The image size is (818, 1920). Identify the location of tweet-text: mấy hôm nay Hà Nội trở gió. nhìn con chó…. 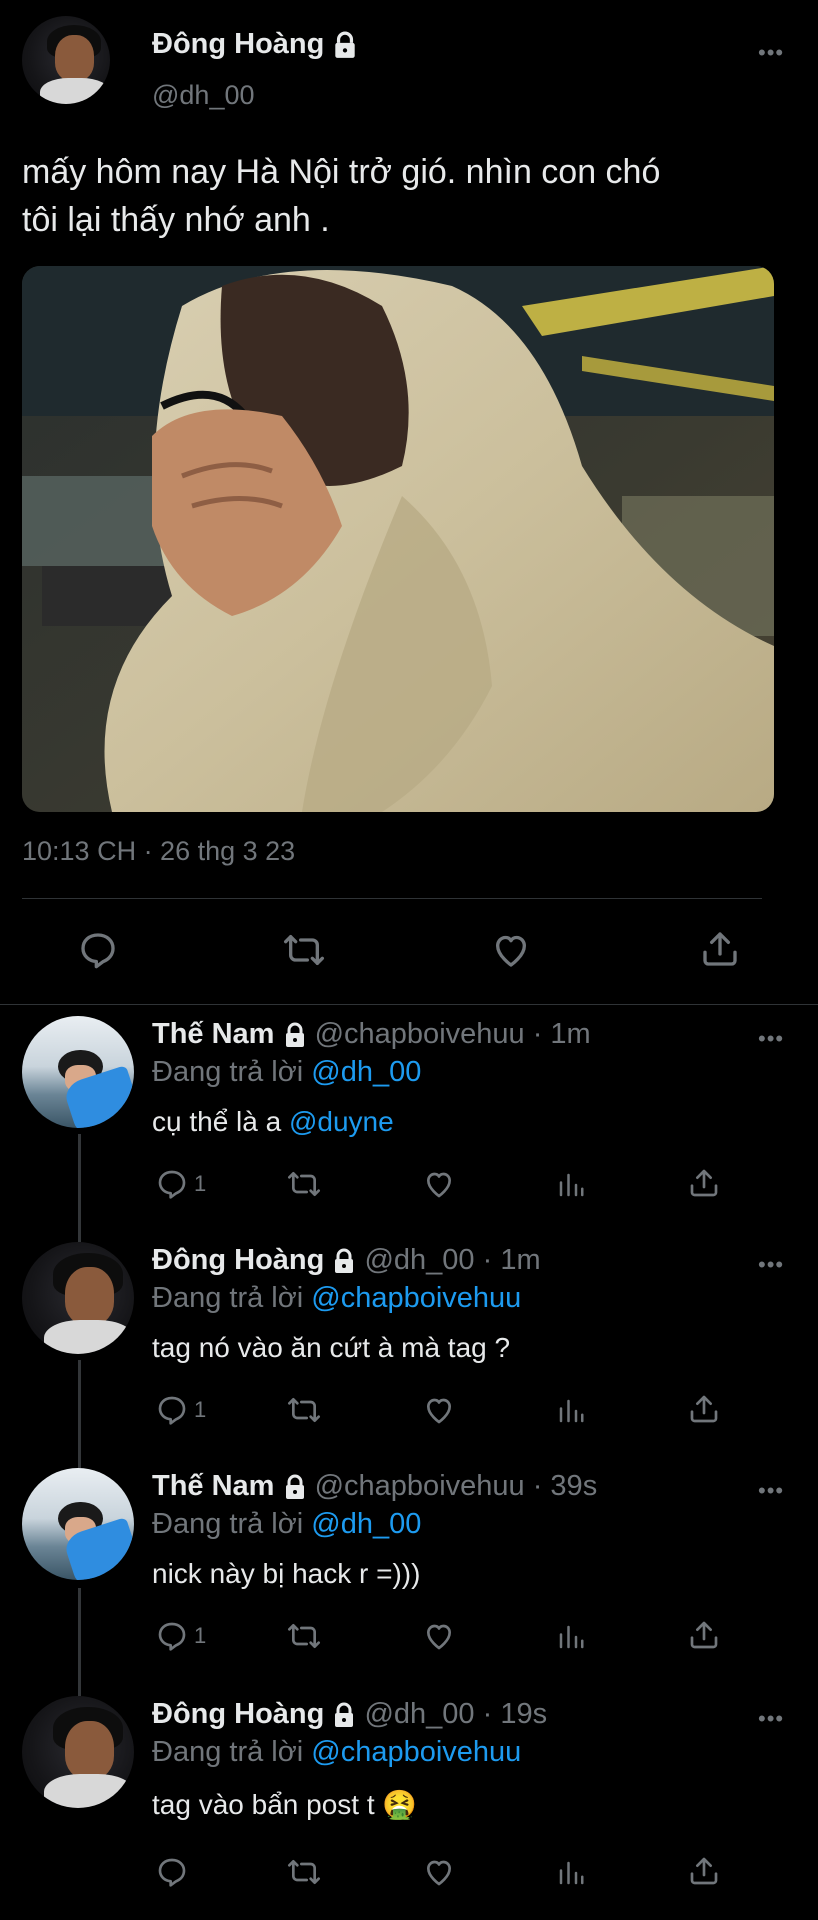
(341, 196).